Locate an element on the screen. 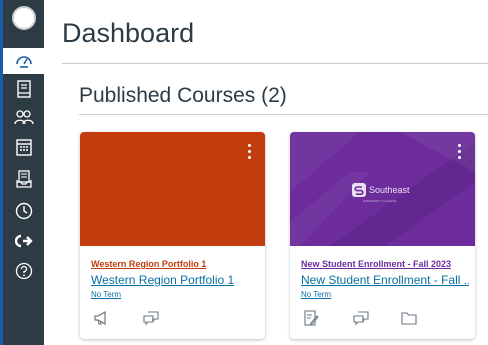  page-title: Dashboard is located at coordinates (128, 33).